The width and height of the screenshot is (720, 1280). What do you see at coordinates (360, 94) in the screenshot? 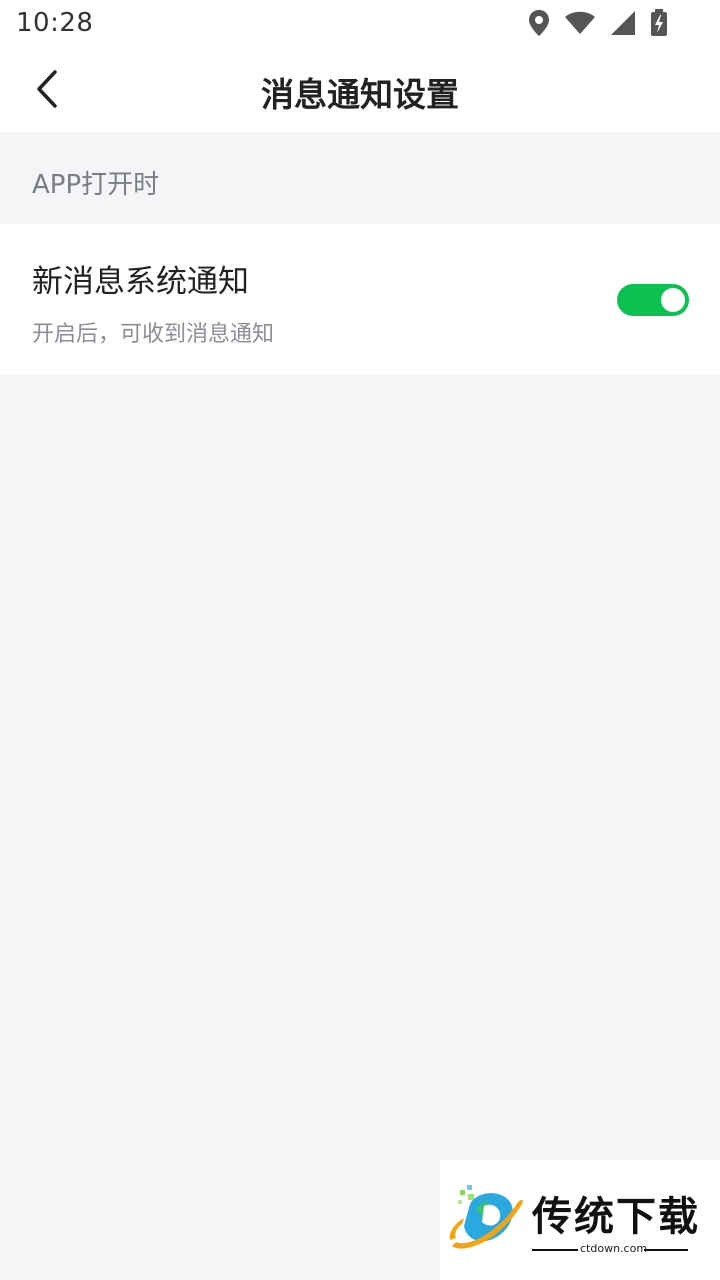
I see `page-title: 消息通知设置` at bounding box center [360, 94].